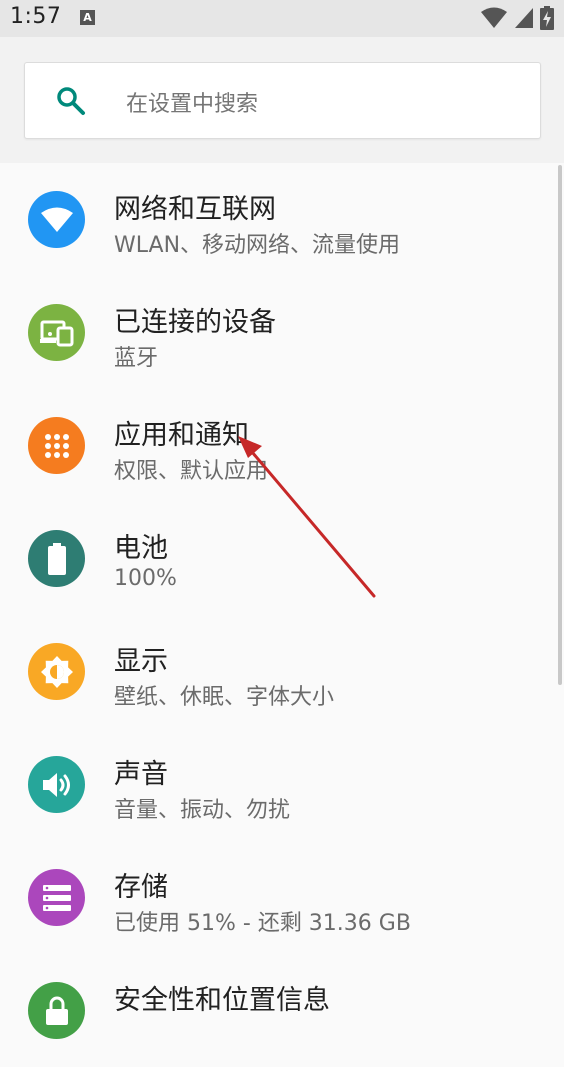 Image resolution: width=564 pixels, height=1067 pixels. What do you see at coordinates (141, 548) in the screenshot?
I see `settings-item-title: 电池` at bounding box center [141, 548].